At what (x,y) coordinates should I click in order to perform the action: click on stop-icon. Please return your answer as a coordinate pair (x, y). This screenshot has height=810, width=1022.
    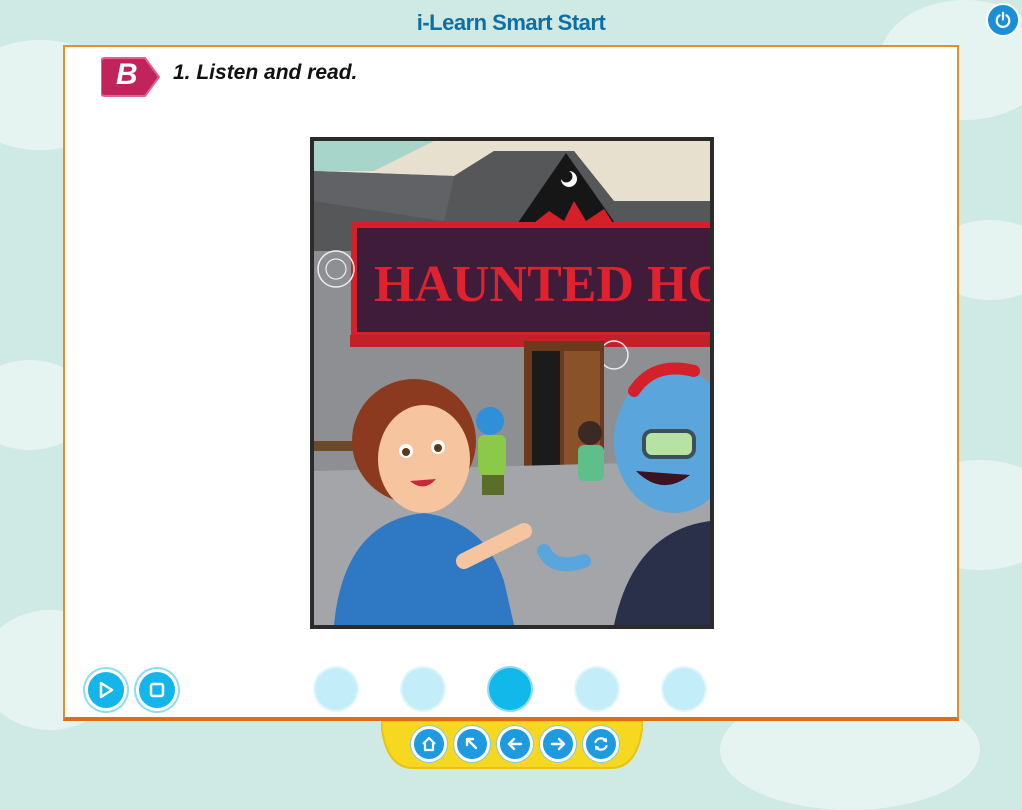
    Looking at the image, I should click on (157, 690).